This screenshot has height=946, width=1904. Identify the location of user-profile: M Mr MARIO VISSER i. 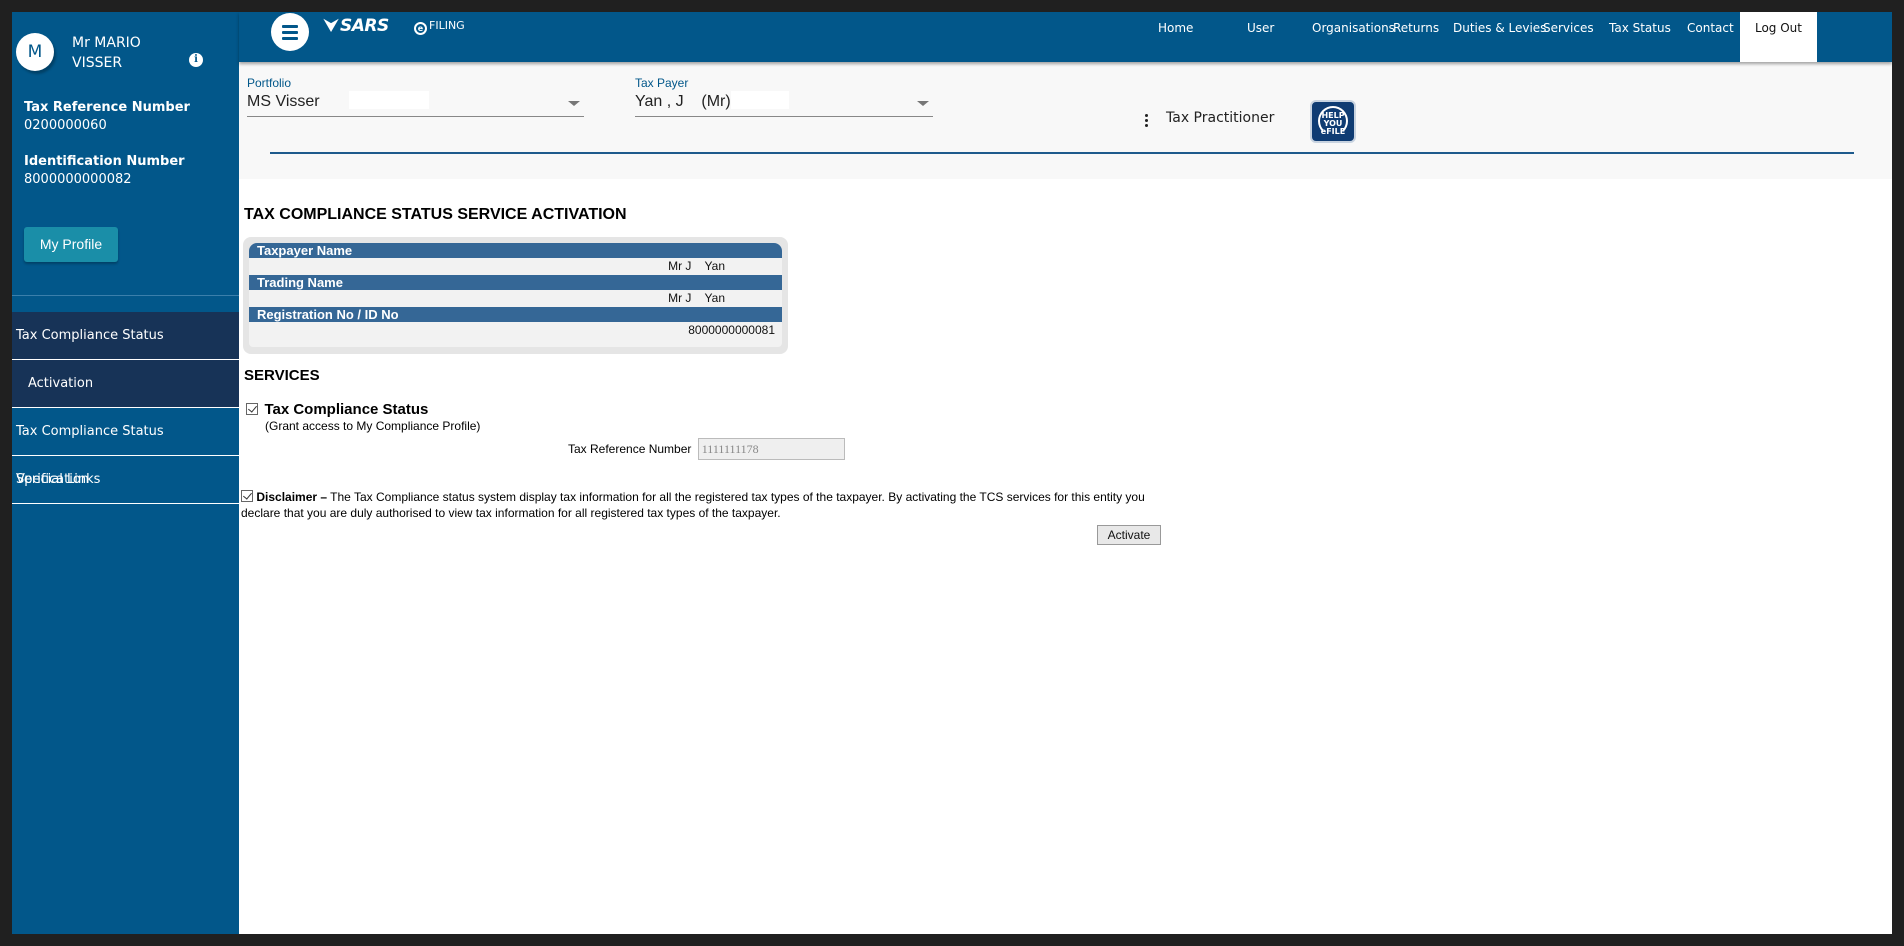
(125, 47).